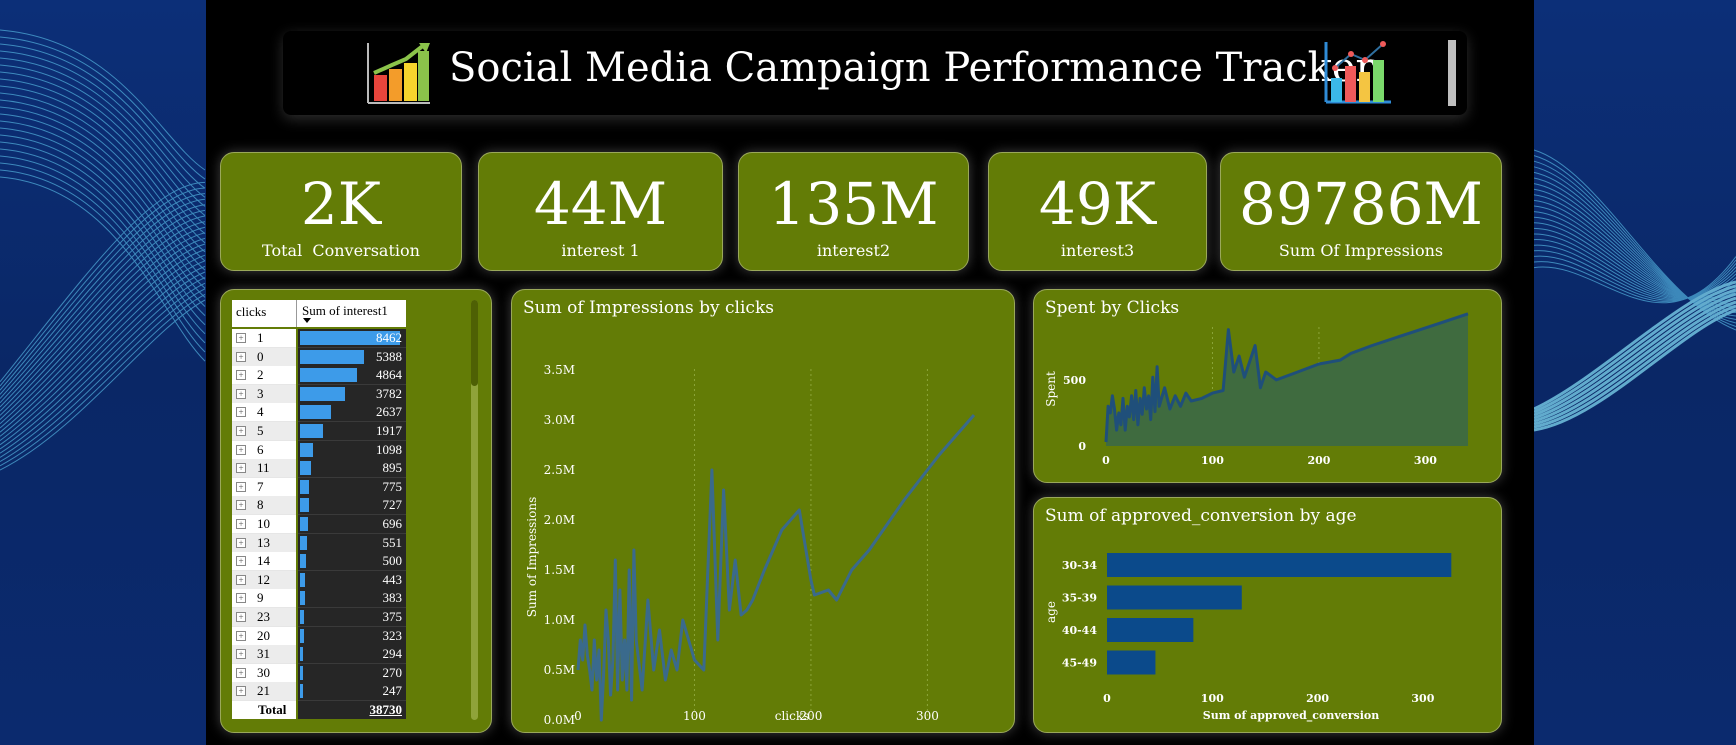 This screenshot has width=1736, height=745. What do you see at coordinates (263, 561) in the screenshot?
I see `pivot-row-key: 14` at bounding box center [263, 561].